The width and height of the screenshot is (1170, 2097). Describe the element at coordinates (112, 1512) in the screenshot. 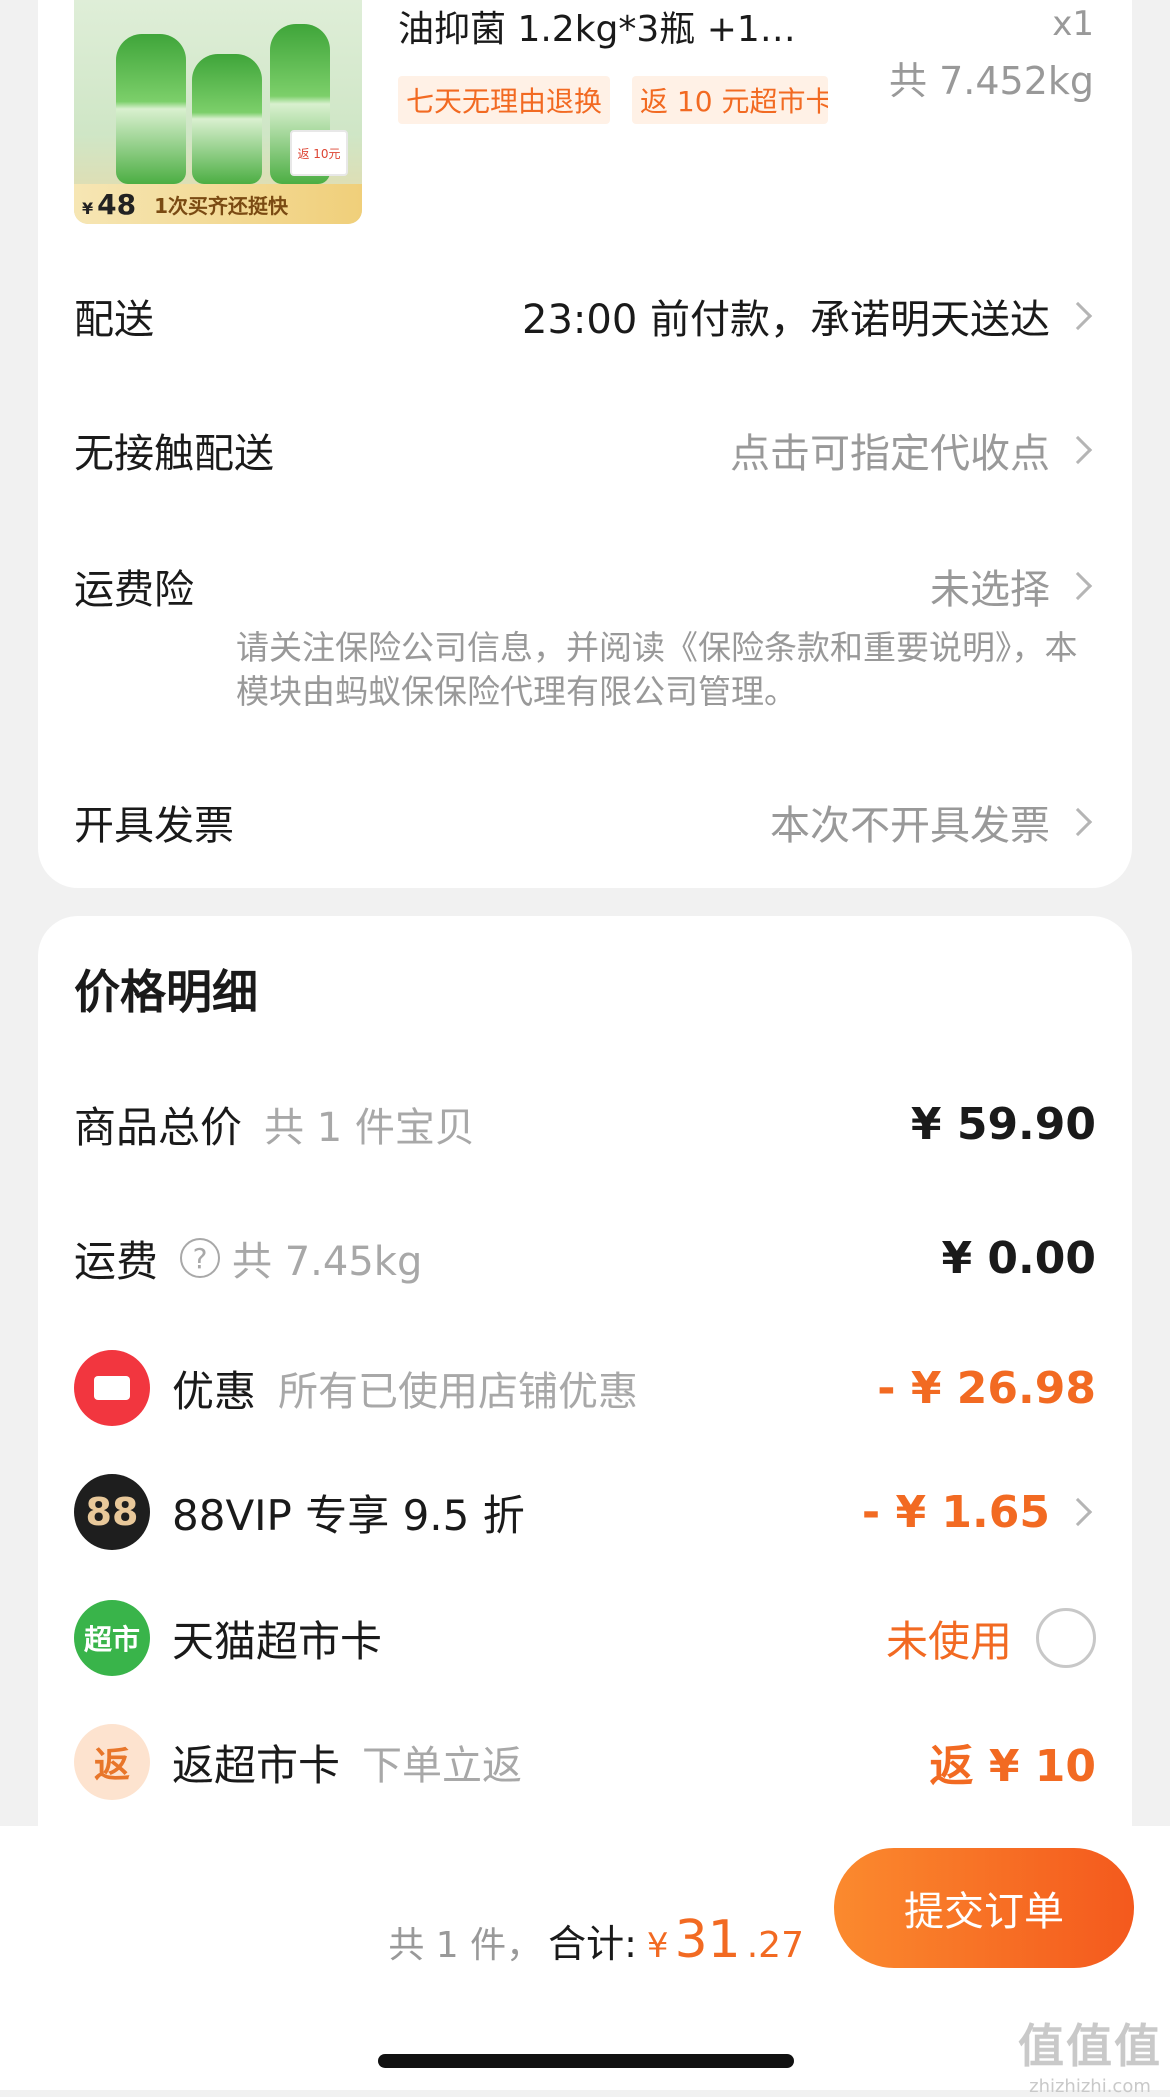

I see `88vip-icon: 88` at that location.